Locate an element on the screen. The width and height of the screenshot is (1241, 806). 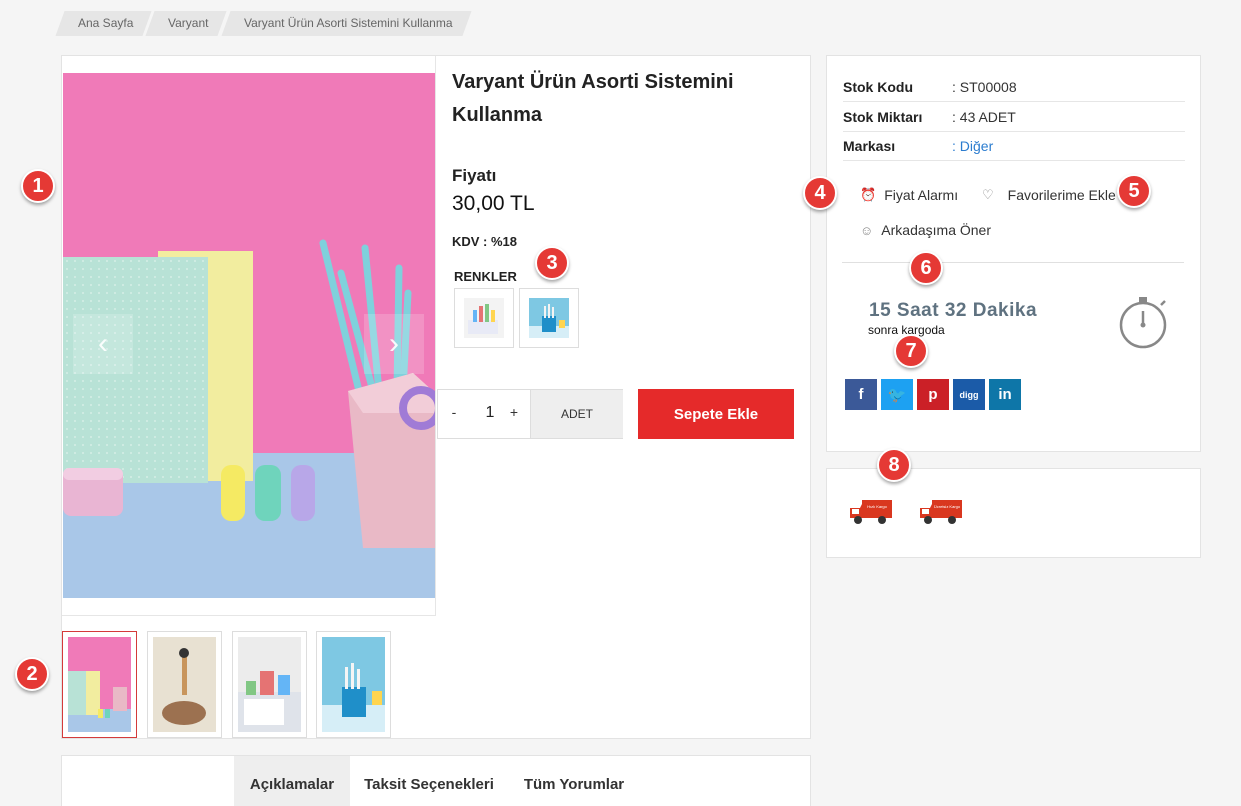
brand-label: Markası is located at coordinates (869, 146).